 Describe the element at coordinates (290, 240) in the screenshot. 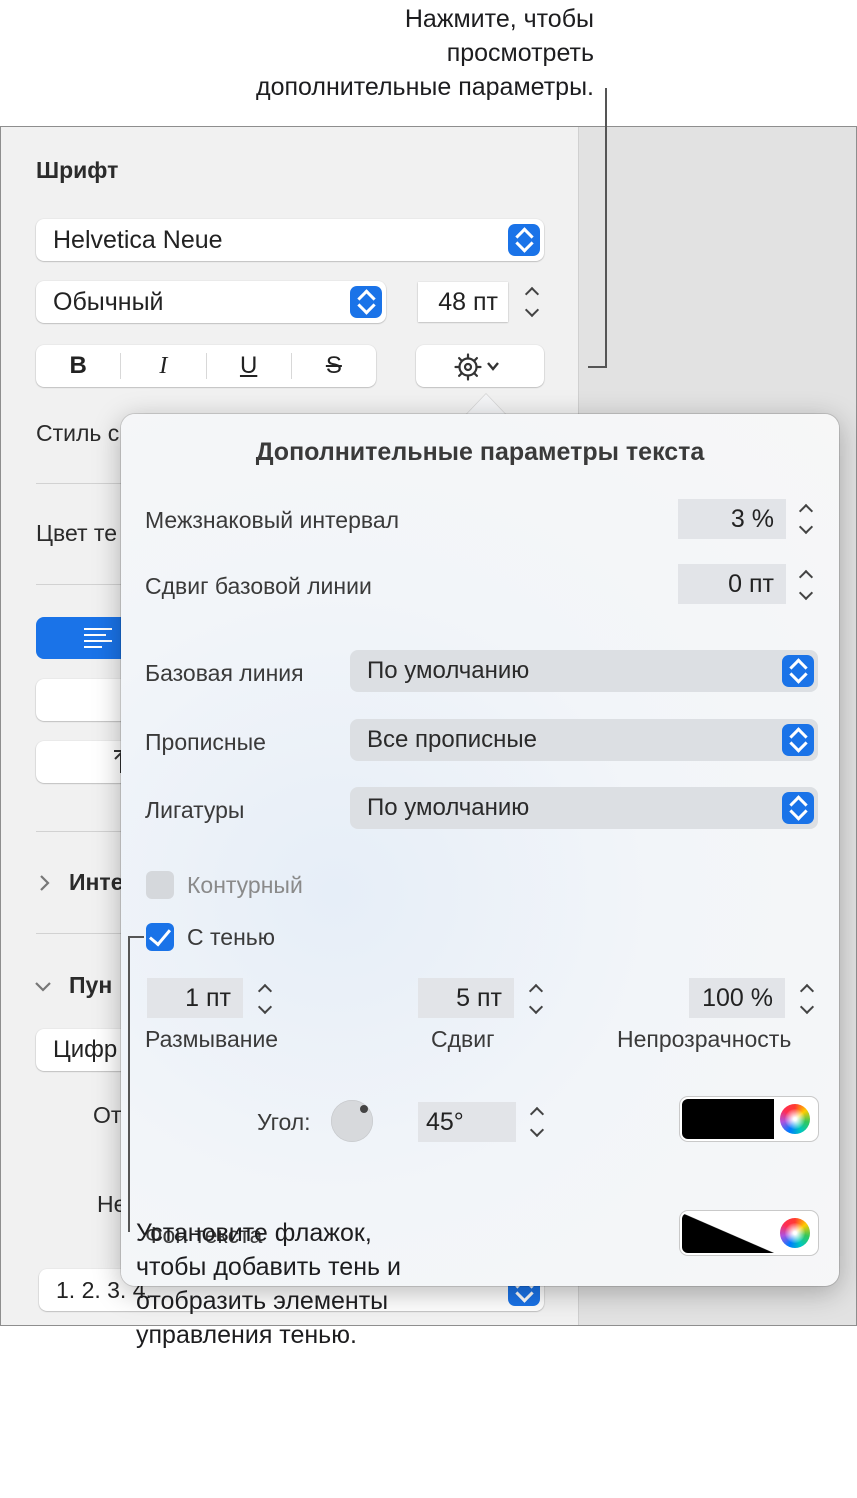

I see `font-family-popup: Helvetica Neue` at that location.